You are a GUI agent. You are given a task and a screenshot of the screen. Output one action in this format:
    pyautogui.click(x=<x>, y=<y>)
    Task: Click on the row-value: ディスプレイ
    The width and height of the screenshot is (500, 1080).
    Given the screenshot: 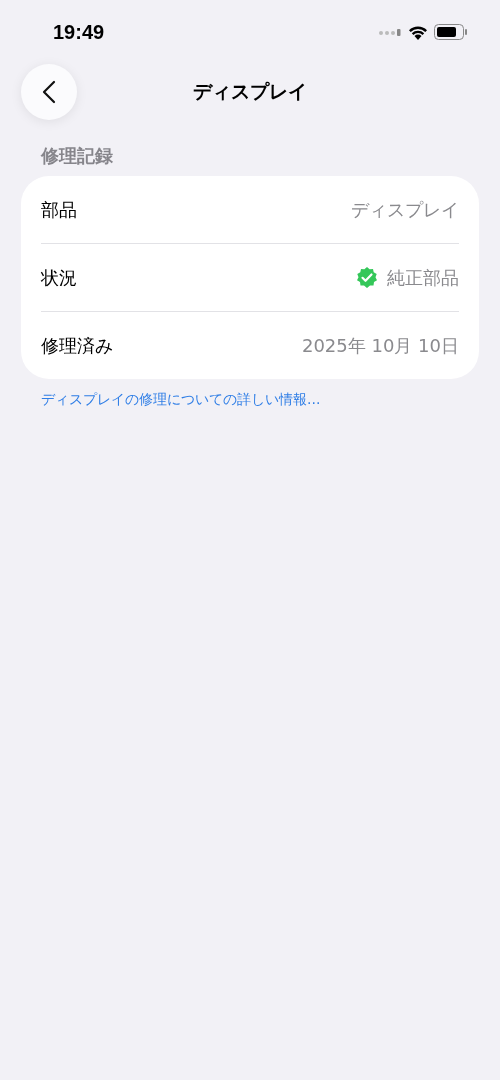 What is the action you would take?
    pyautogui.click(x=405, y=209)
    